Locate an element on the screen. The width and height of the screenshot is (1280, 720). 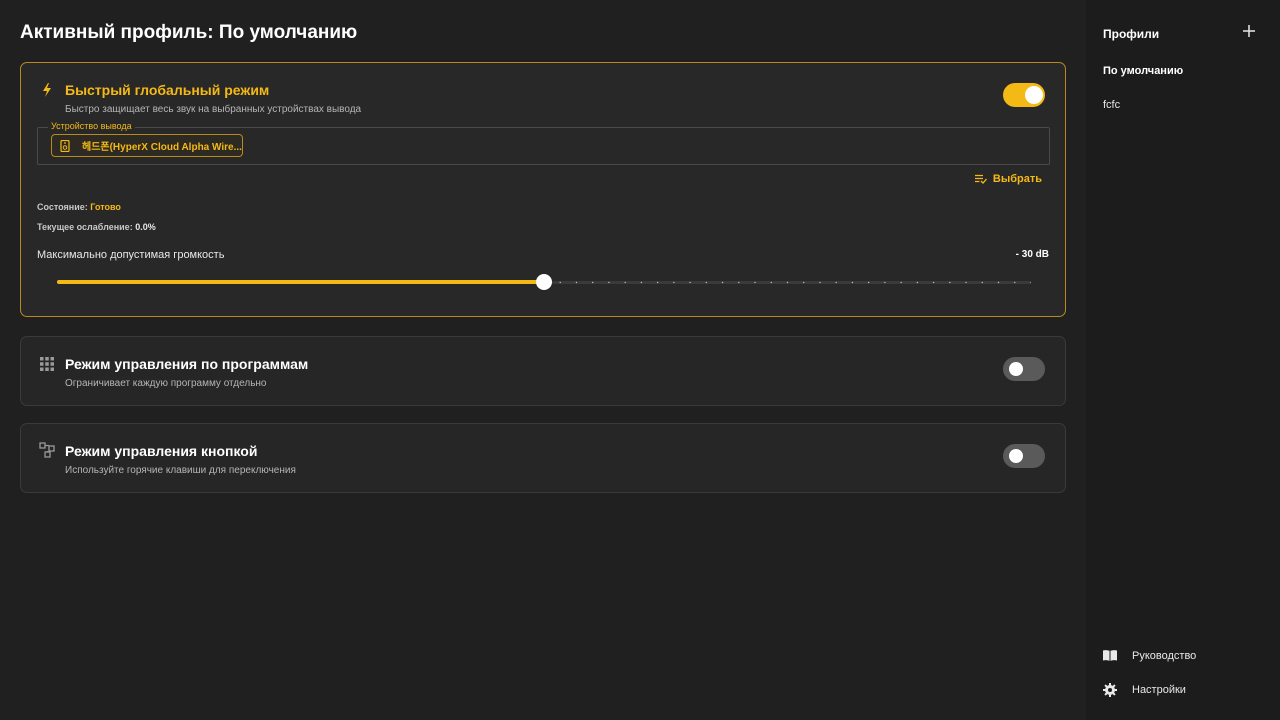
book-icon is located at coordinates (1110, 655).